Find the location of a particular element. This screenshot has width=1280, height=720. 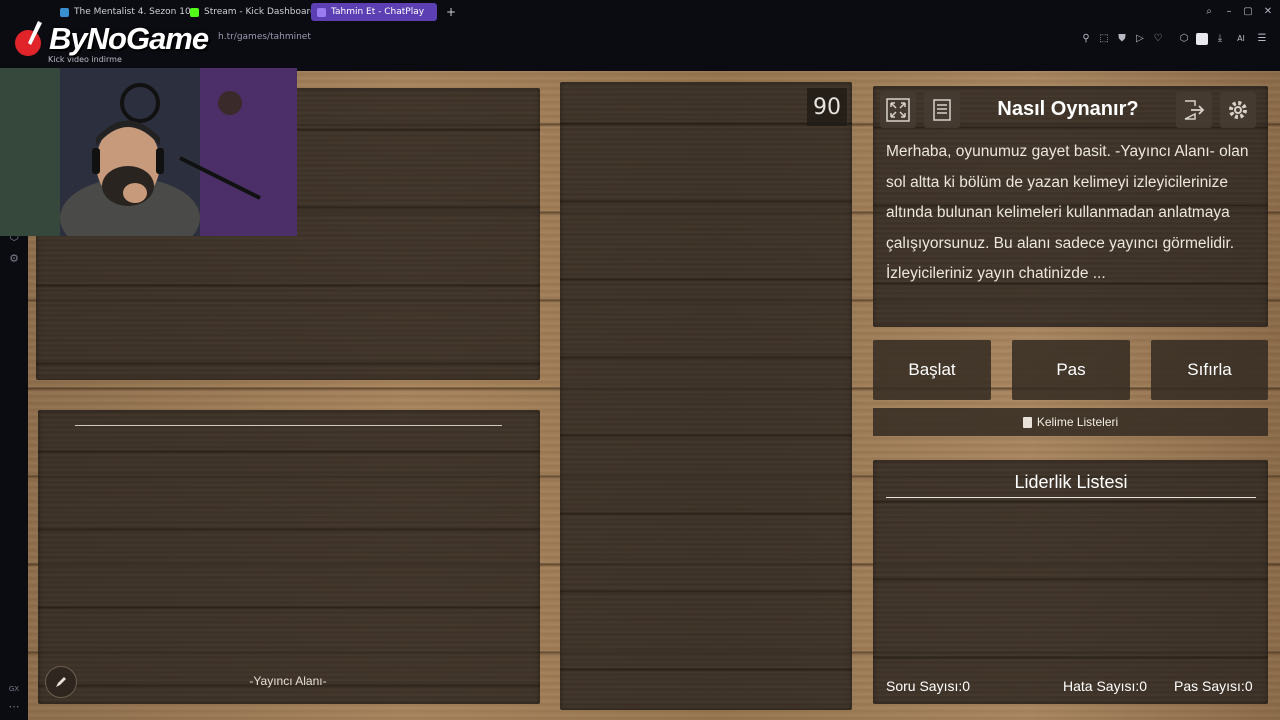

pass-button: Pas is located at coordinates (1071, 370).